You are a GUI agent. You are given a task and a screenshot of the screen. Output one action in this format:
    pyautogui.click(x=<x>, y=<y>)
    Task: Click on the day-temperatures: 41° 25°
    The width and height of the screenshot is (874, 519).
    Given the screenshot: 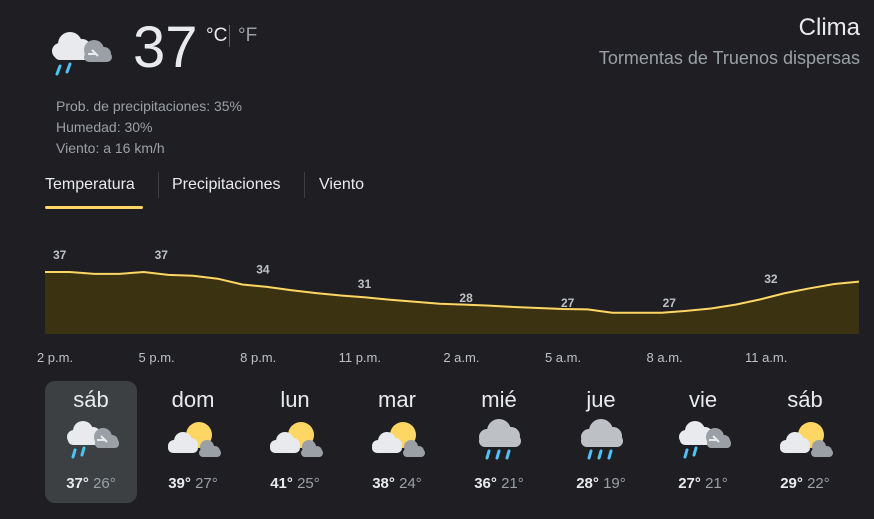 What is the action you would take?
    pyautogui.click(x=295, y=483)
    